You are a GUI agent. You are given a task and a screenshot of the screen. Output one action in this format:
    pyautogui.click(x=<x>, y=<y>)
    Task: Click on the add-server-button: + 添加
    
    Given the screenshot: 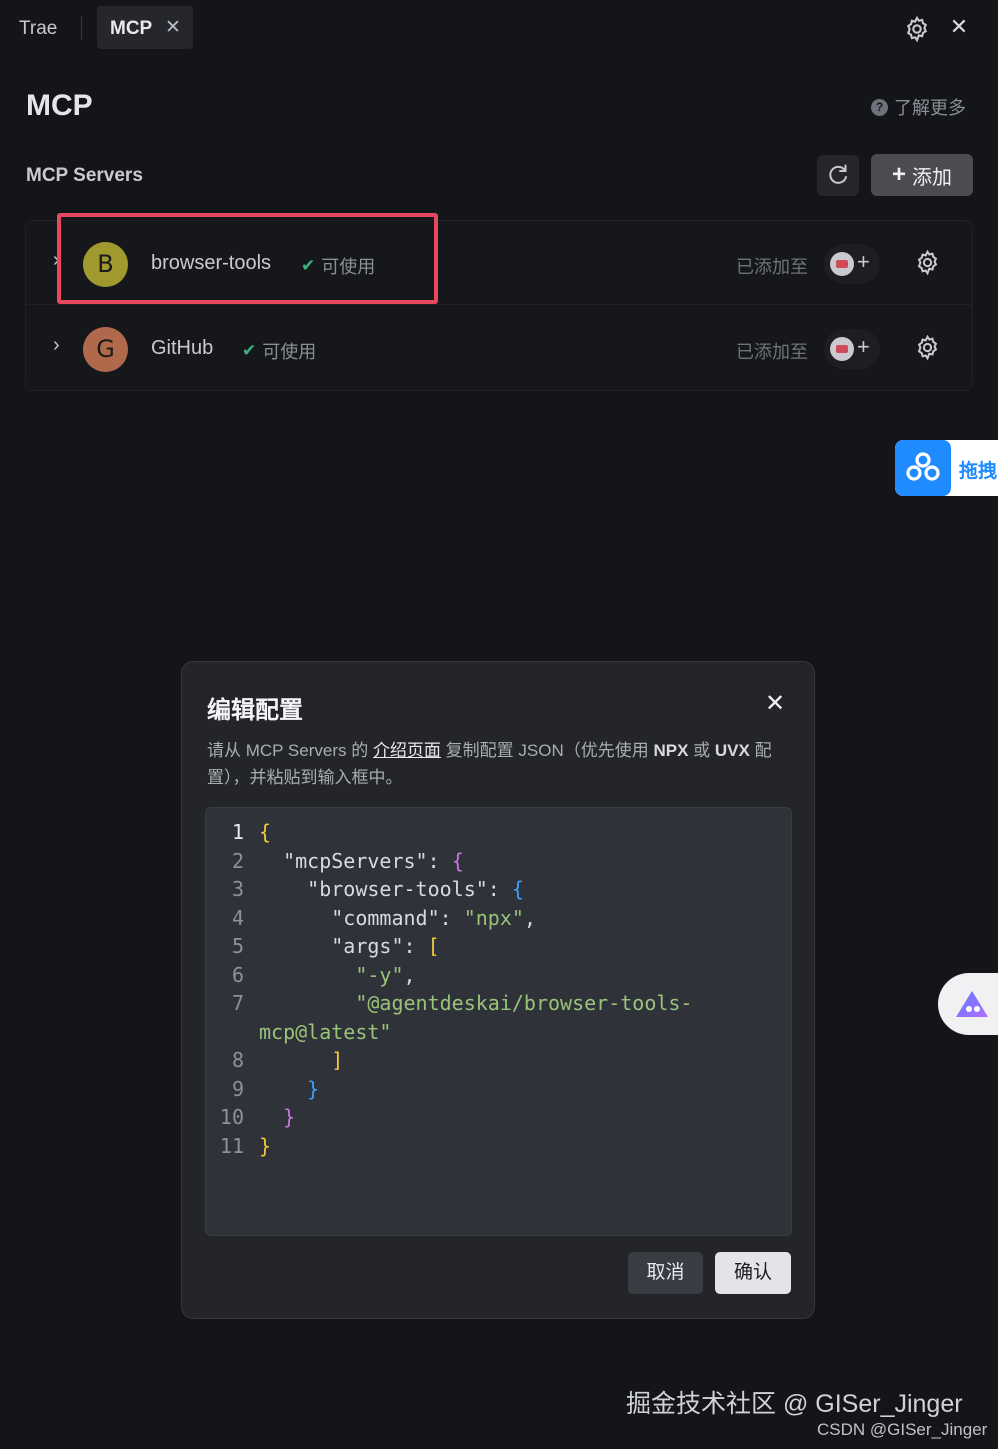 What is the action you would take?
    pyautogui.click(x=922, y=175)
    